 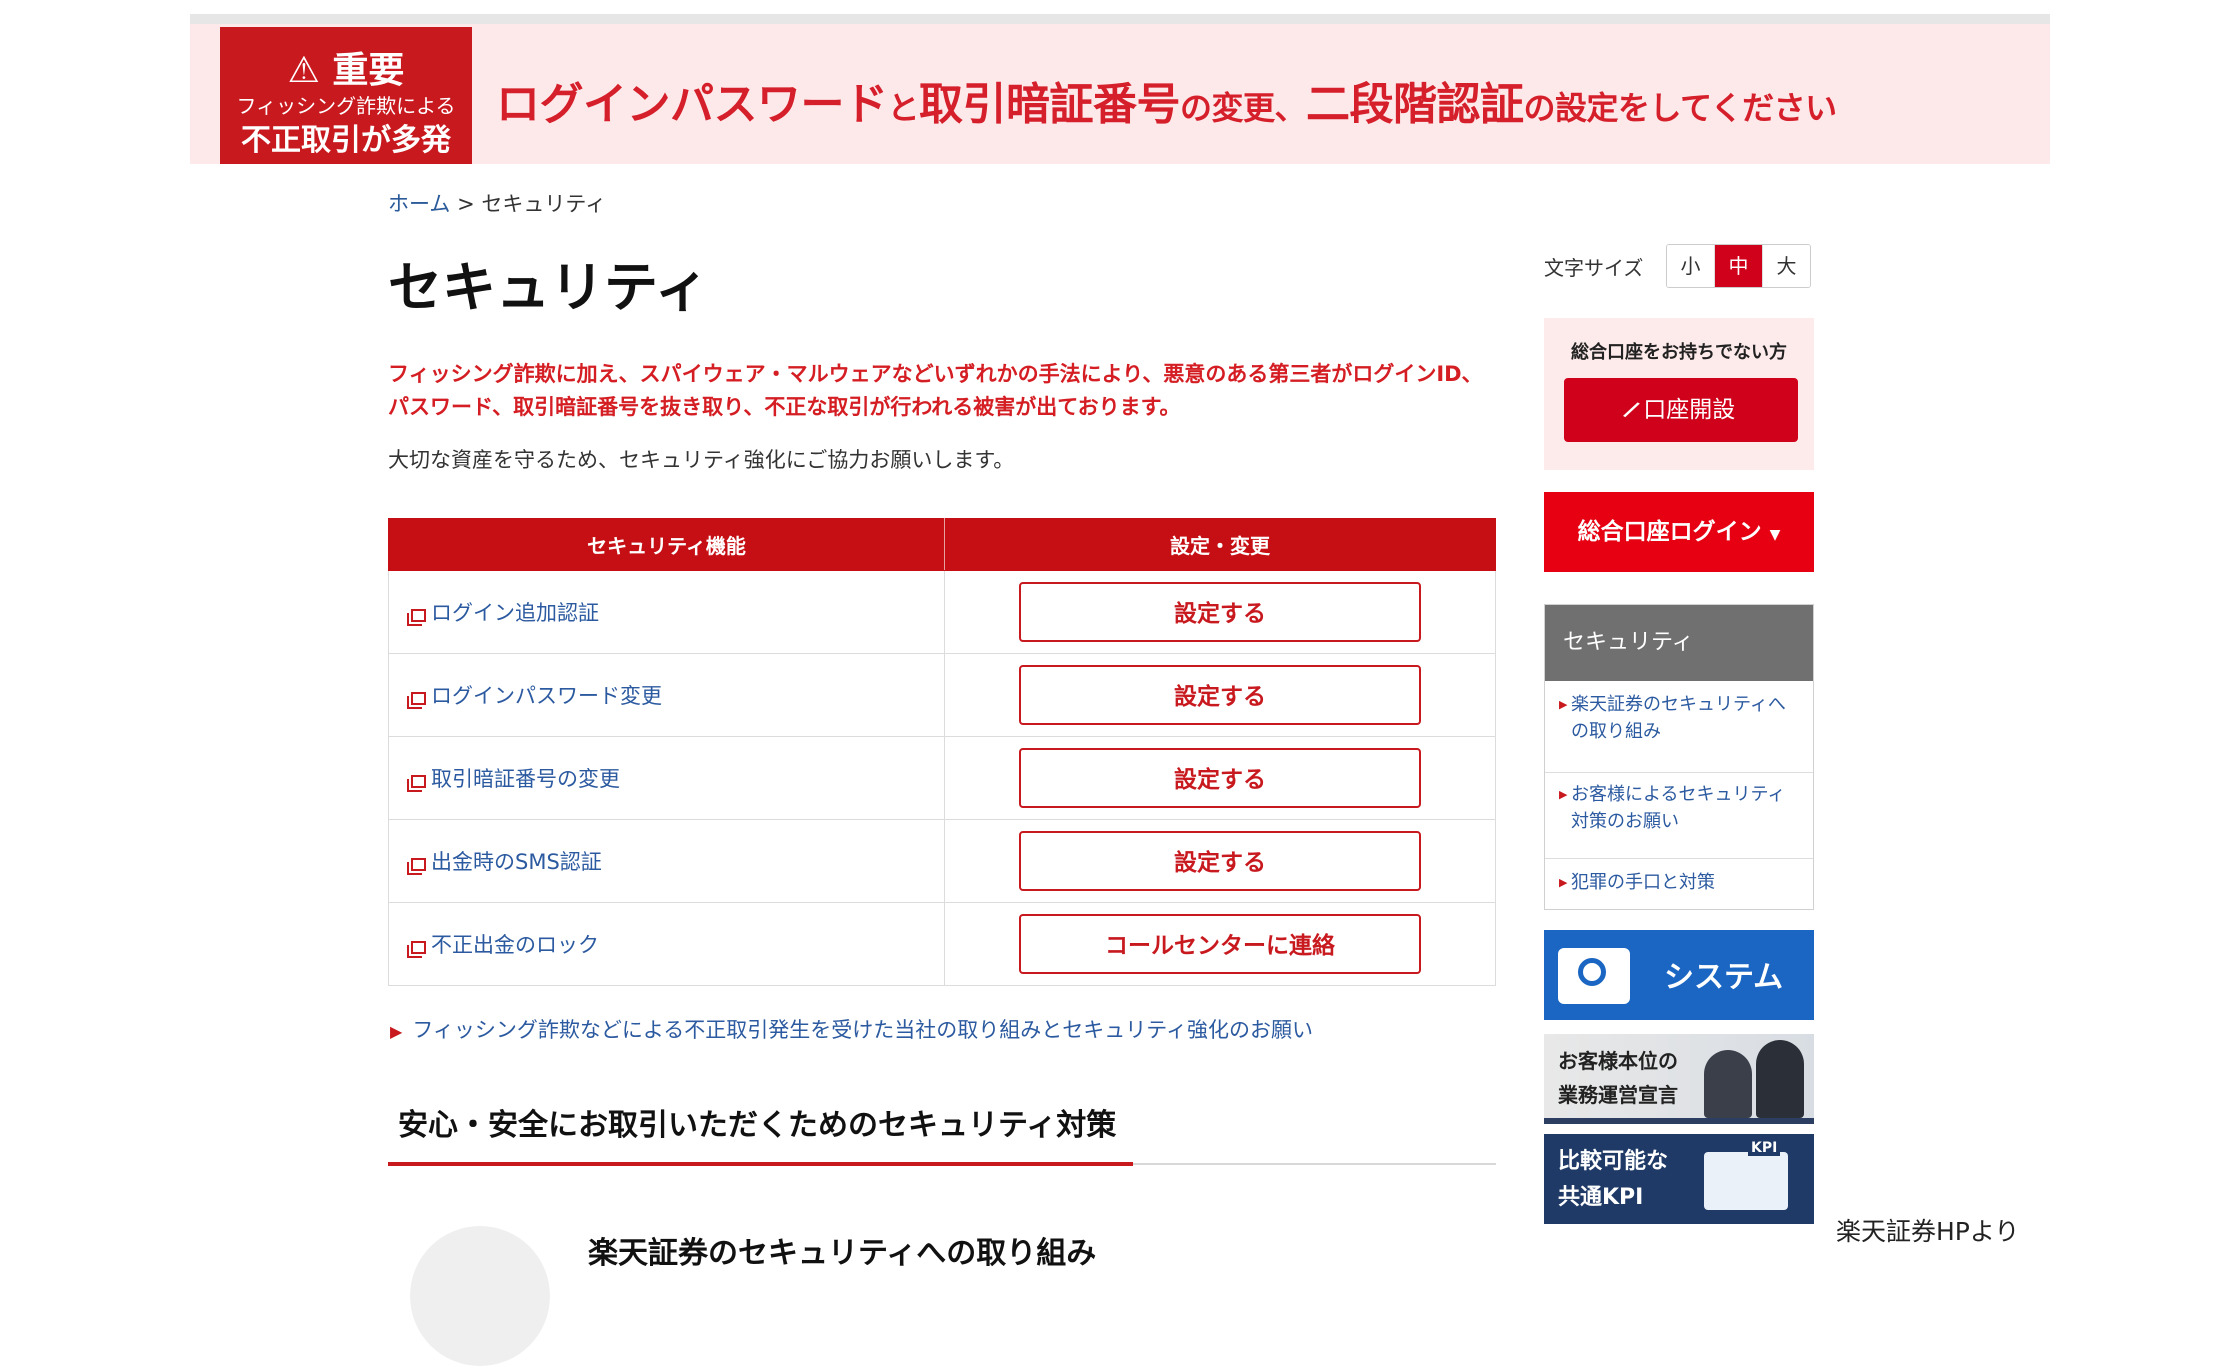 What do you see at coordinates (1775, 535) in the screenshot?
I see `caret-down-icon: ▼` at bounding box center [1775, 535].